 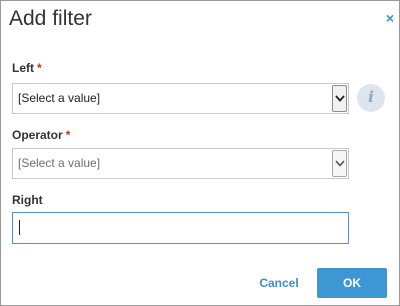 I want to click on right-label: Right, so click(x=27, y=200).